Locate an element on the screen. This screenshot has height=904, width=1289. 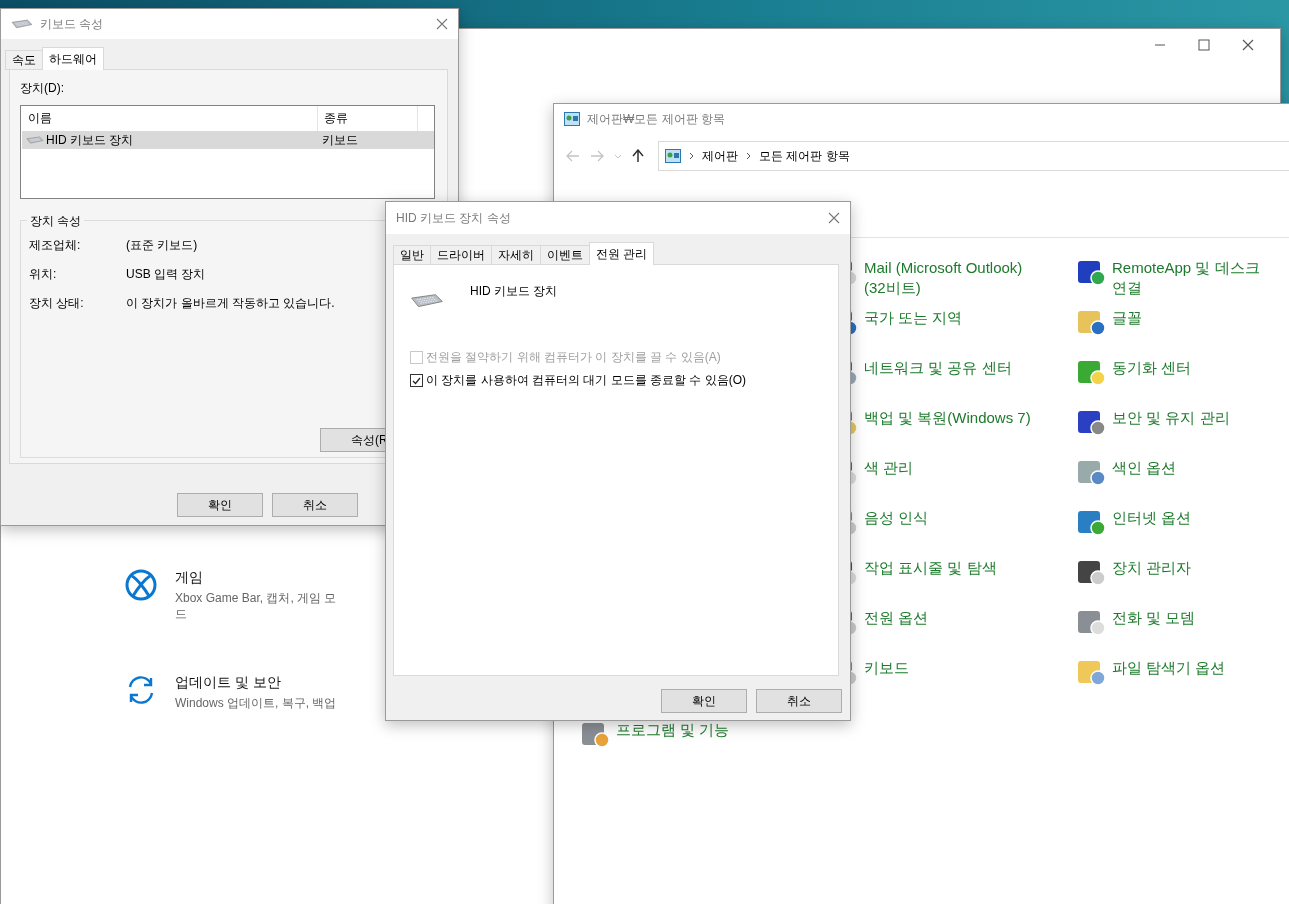
control-panel-item: 국가 또는 지역 is located at coordinates (949, 318).